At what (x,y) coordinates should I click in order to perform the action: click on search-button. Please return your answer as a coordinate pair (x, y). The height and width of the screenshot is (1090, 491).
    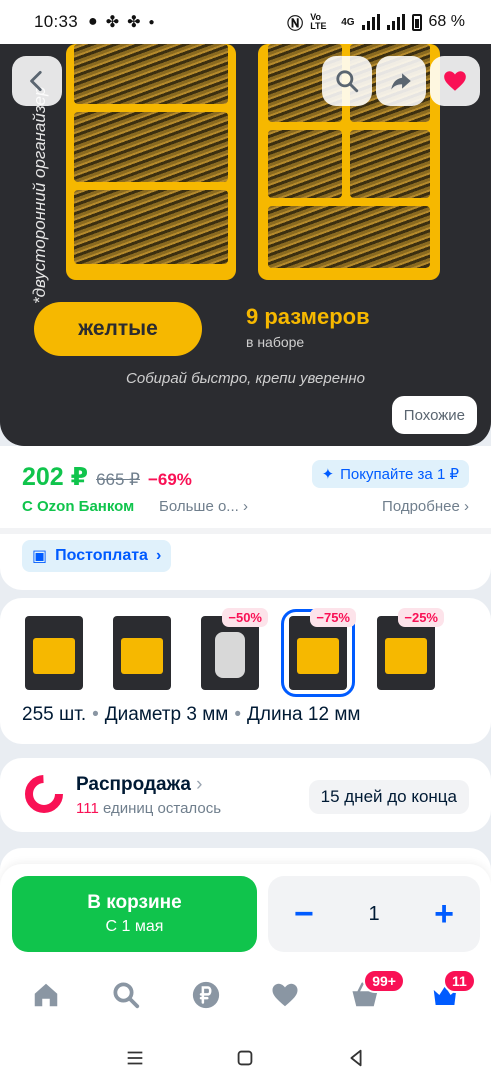
    Looking at the image, I should click on (347, 81).